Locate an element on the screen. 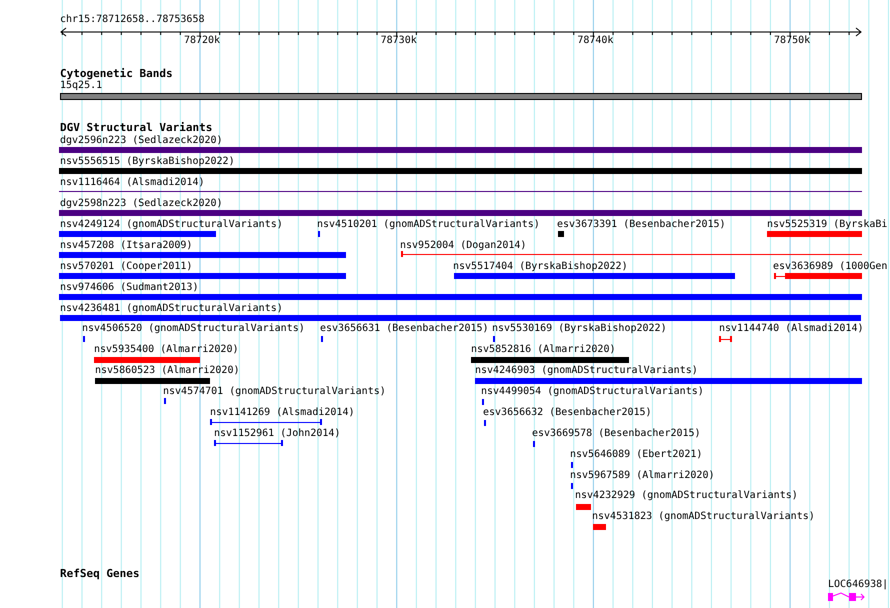 This screenshot has height=608, width=890. variant-label: dgv2596n223 (Sedlazeck2020) is located at coordinates (141, 141).